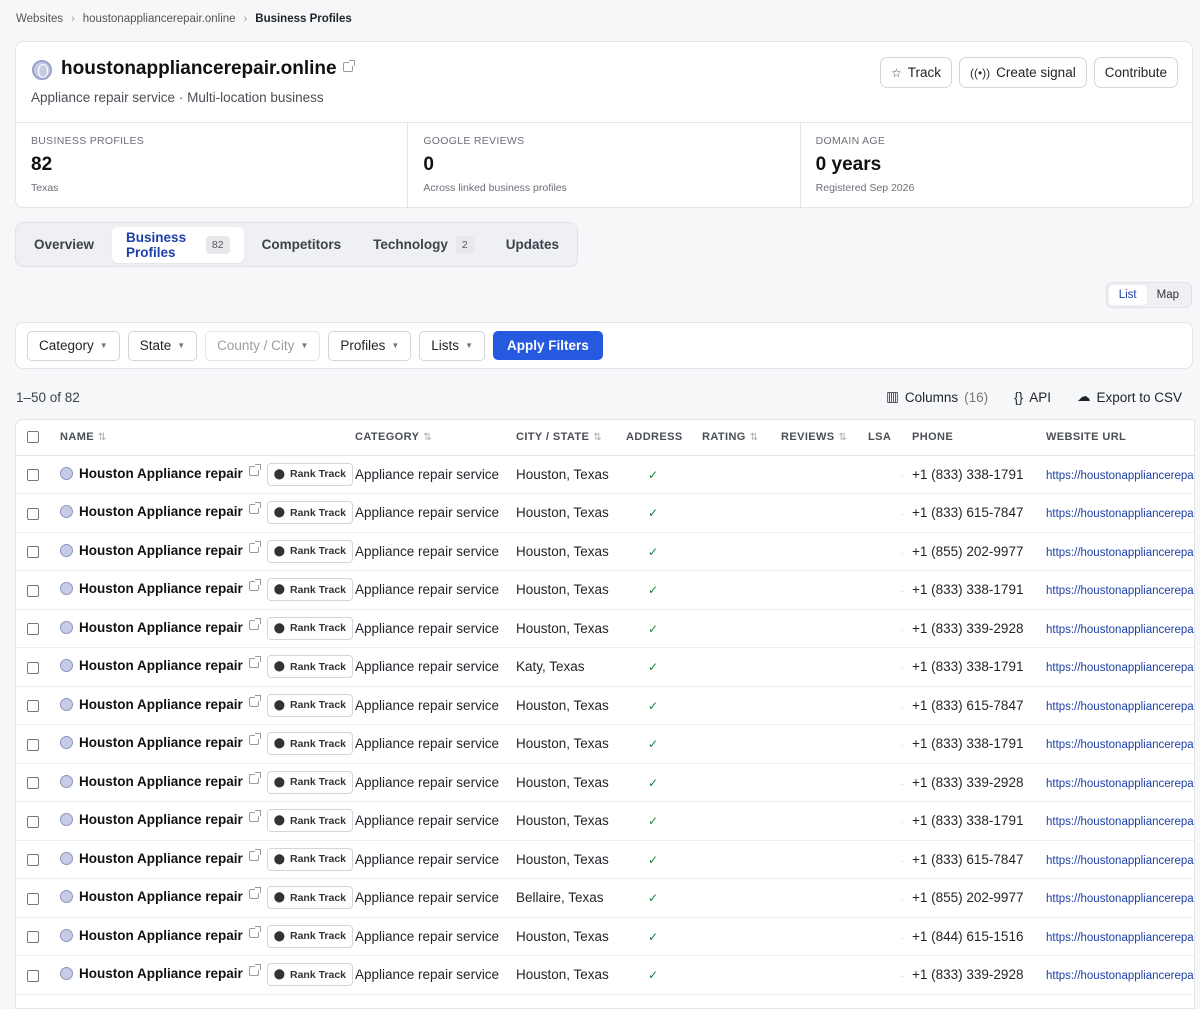  Describe the element at coordinates (1135, 72) in the screenshot. I see `contribute-button: Contribute` at that location.